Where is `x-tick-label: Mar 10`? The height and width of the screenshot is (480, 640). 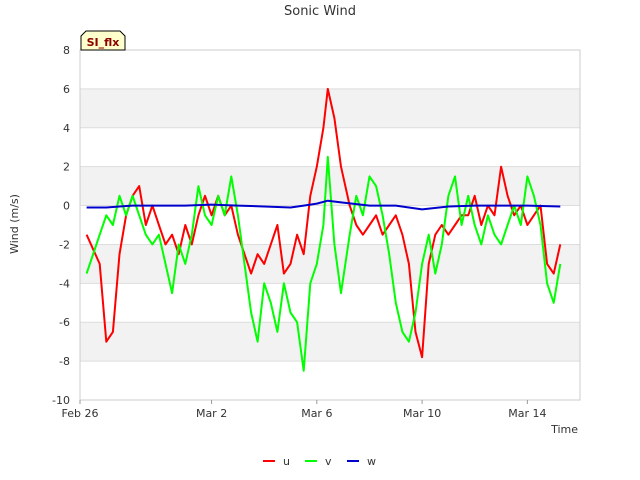
x-tick-label: Mar 10 is located at coordinates (422, 413).